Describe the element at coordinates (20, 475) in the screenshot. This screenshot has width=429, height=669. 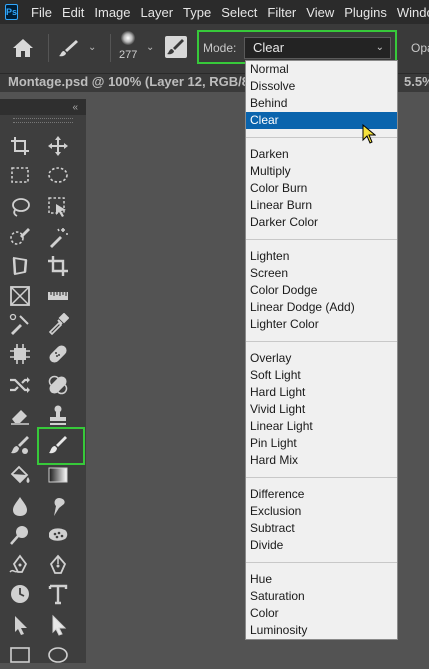
I see `paint-bucket-icon` at that location.